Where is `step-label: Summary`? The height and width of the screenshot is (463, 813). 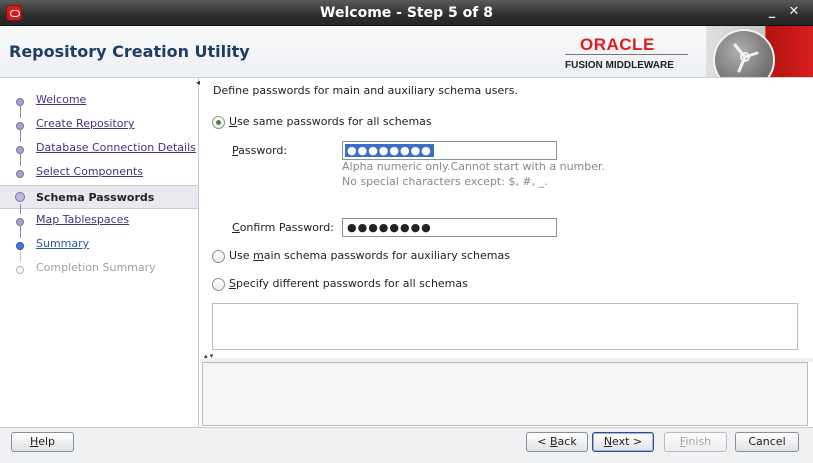
step-label: Summary is located at coordinates (63, 243).